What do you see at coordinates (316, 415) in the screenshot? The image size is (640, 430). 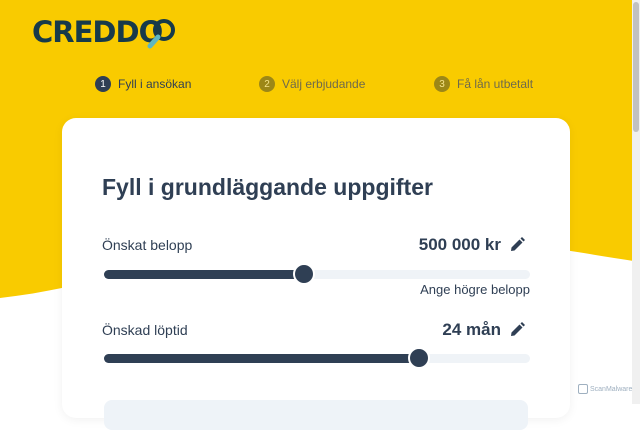 I see `next-section-box` at bounding box center [316, 415].